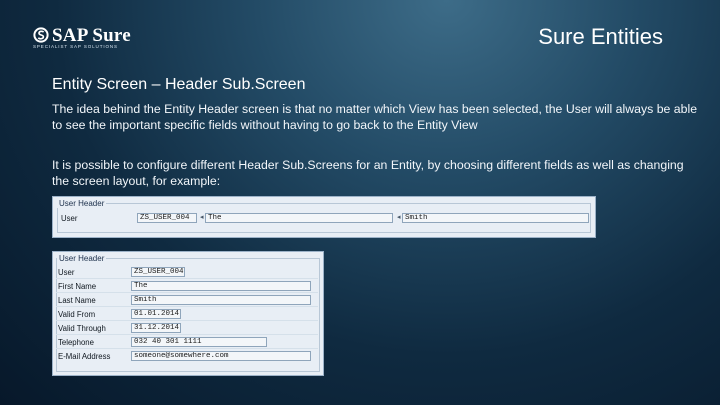 The width and height of the screenshot is (720, 405). I want to click on email-field: someone@somewhere.com, so click(221, 356).